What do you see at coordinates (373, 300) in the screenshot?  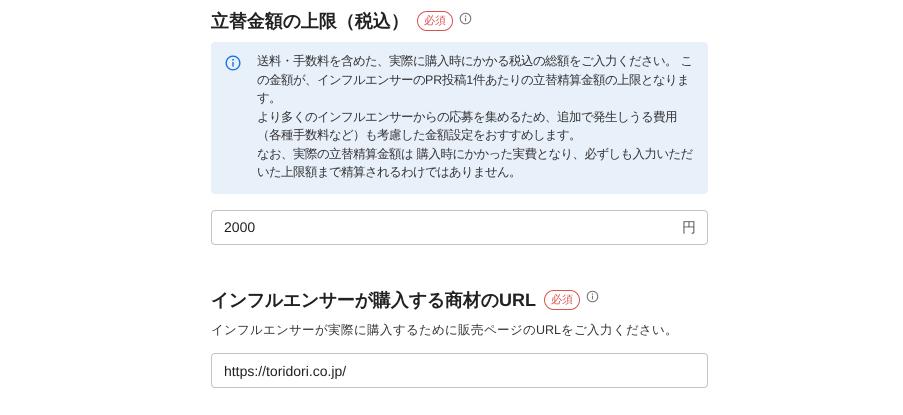 I see `section-title: インフルエンサーが購入する商材のURL` at bounding box center [373, 300].